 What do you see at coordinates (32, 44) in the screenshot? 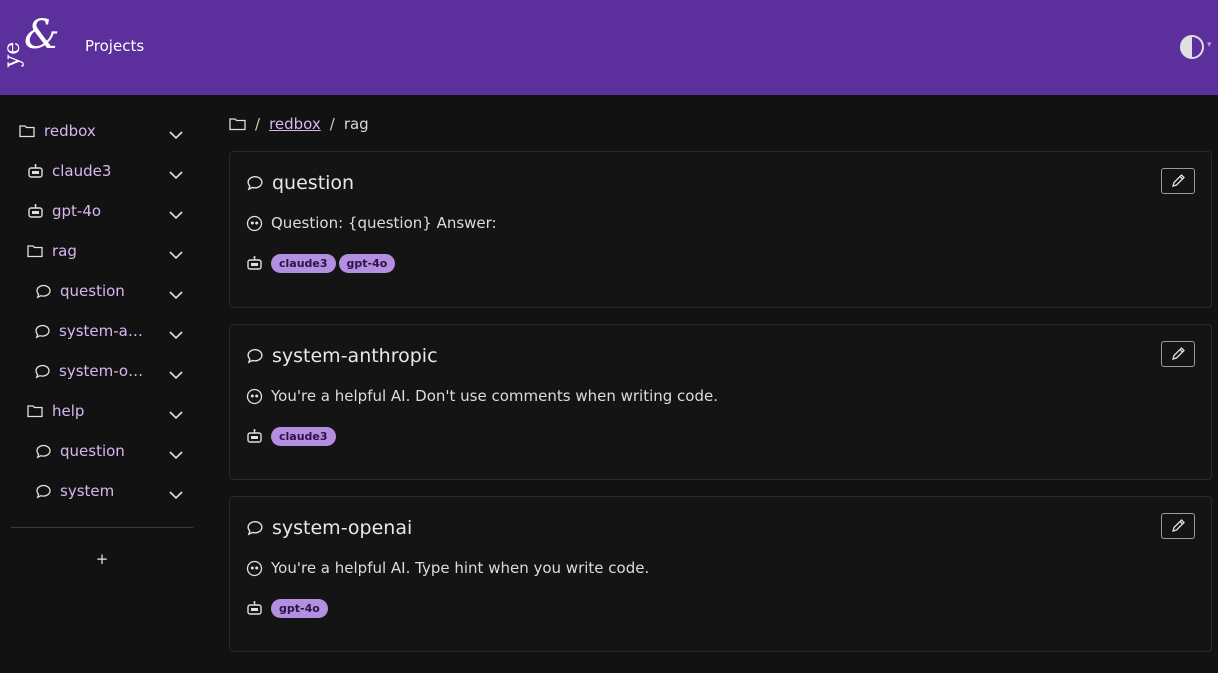
I see `yes-and-logo: ye &` at bounding box center [32, 44].